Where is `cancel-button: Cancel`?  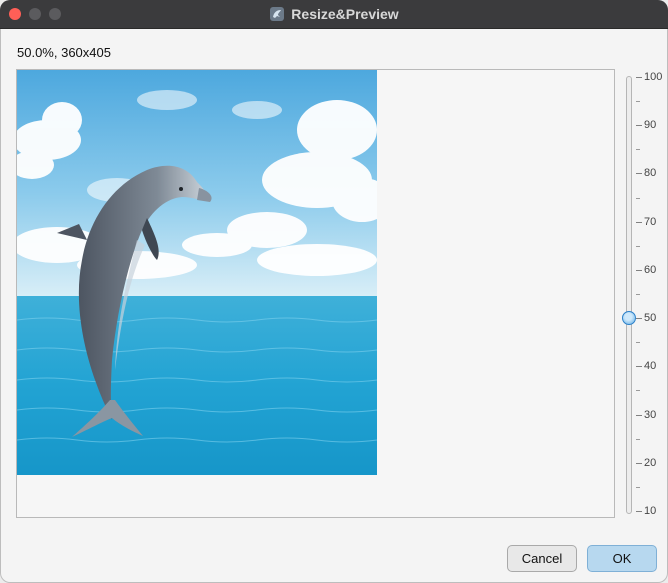
cancel-button: Cancel is located at coordinates (542, 558).